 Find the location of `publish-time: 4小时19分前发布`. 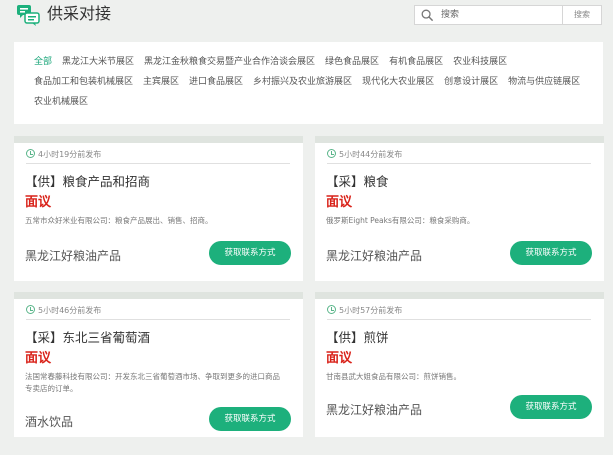

publish-time: 4小时19分前发布 is located at coordinates (63, 155).